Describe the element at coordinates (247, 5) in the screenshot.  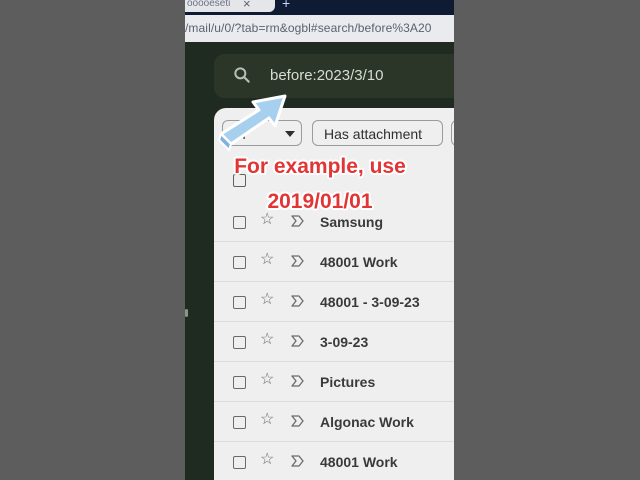
I see `tab-close-icon: ×` at that location.